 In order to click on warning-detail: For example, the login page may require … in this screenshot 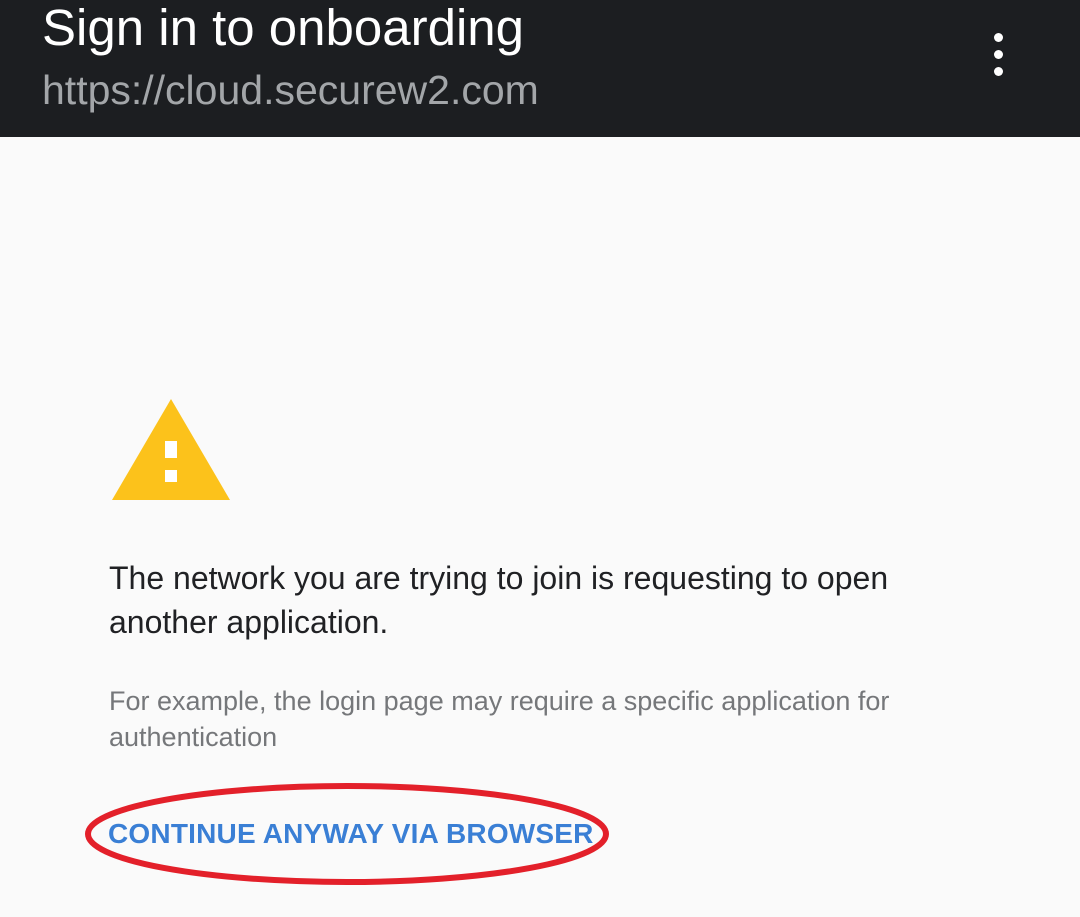, I will do `click(499, 719)`.